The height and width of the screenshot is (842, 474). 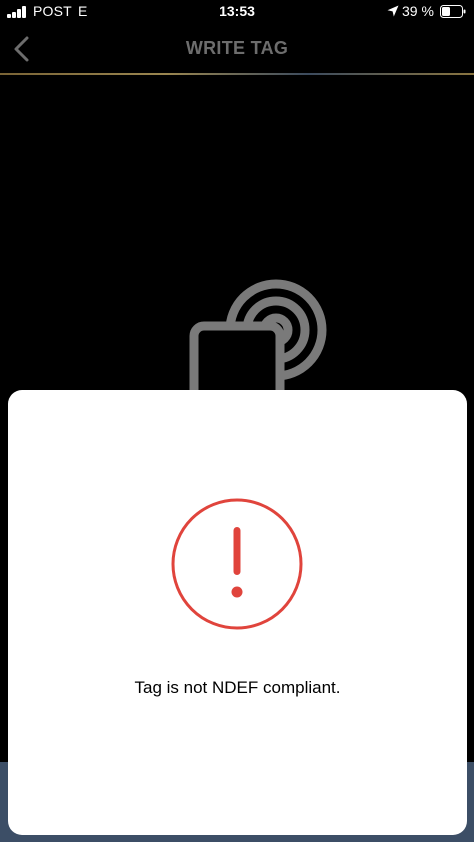 What do you see at coordinates (237, 12) in the screenshot?
I see `status-bar: POST E 13:53 39 %` at bounding box center [237, 12].